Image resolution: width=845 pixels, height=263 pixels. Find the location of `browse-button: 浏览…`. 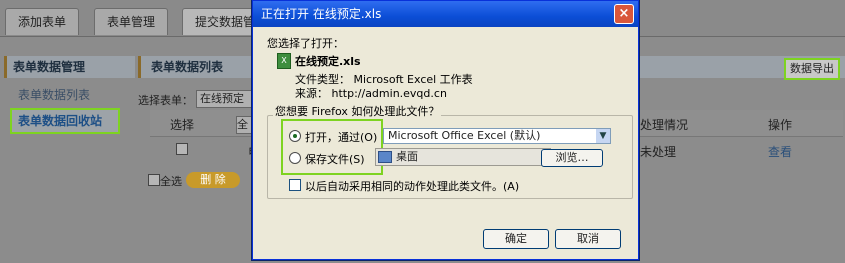

browse-button: 浏览… is located at coordinates (572, 158).